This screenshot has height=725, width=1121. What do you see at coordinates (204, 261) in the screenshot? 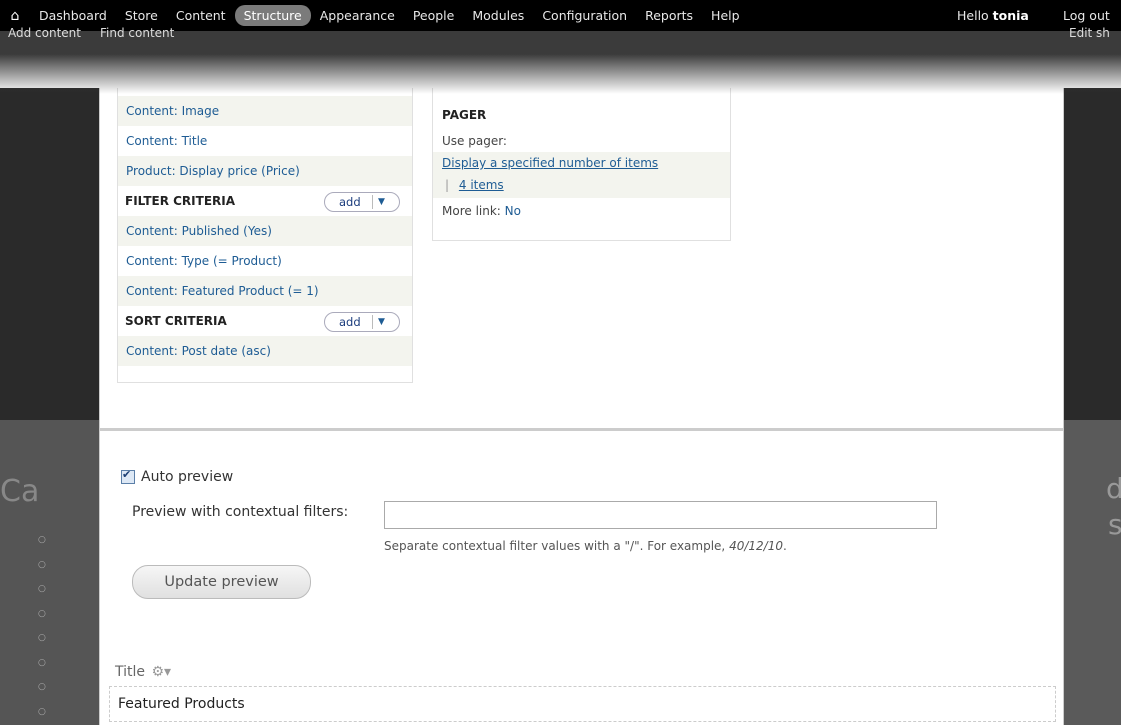
I see `filter-link-type: Content: Type (= Product)` at bounding box center [204, 261].